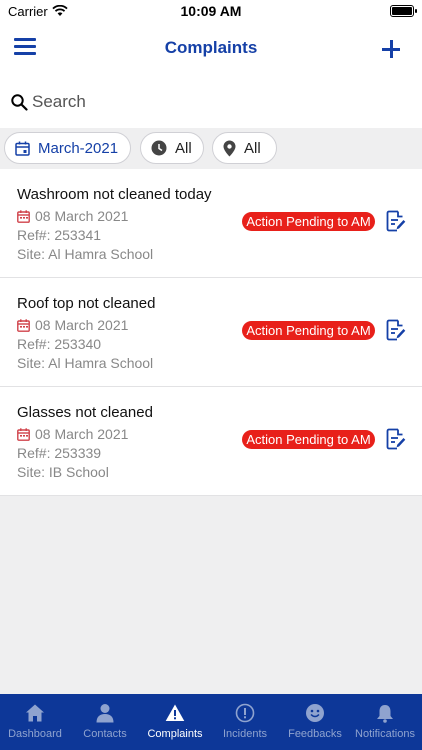  Describe the element at coordinates (85, 412) in the screenshot. I see `complaint-title: Glasses not cleaned` at that location.